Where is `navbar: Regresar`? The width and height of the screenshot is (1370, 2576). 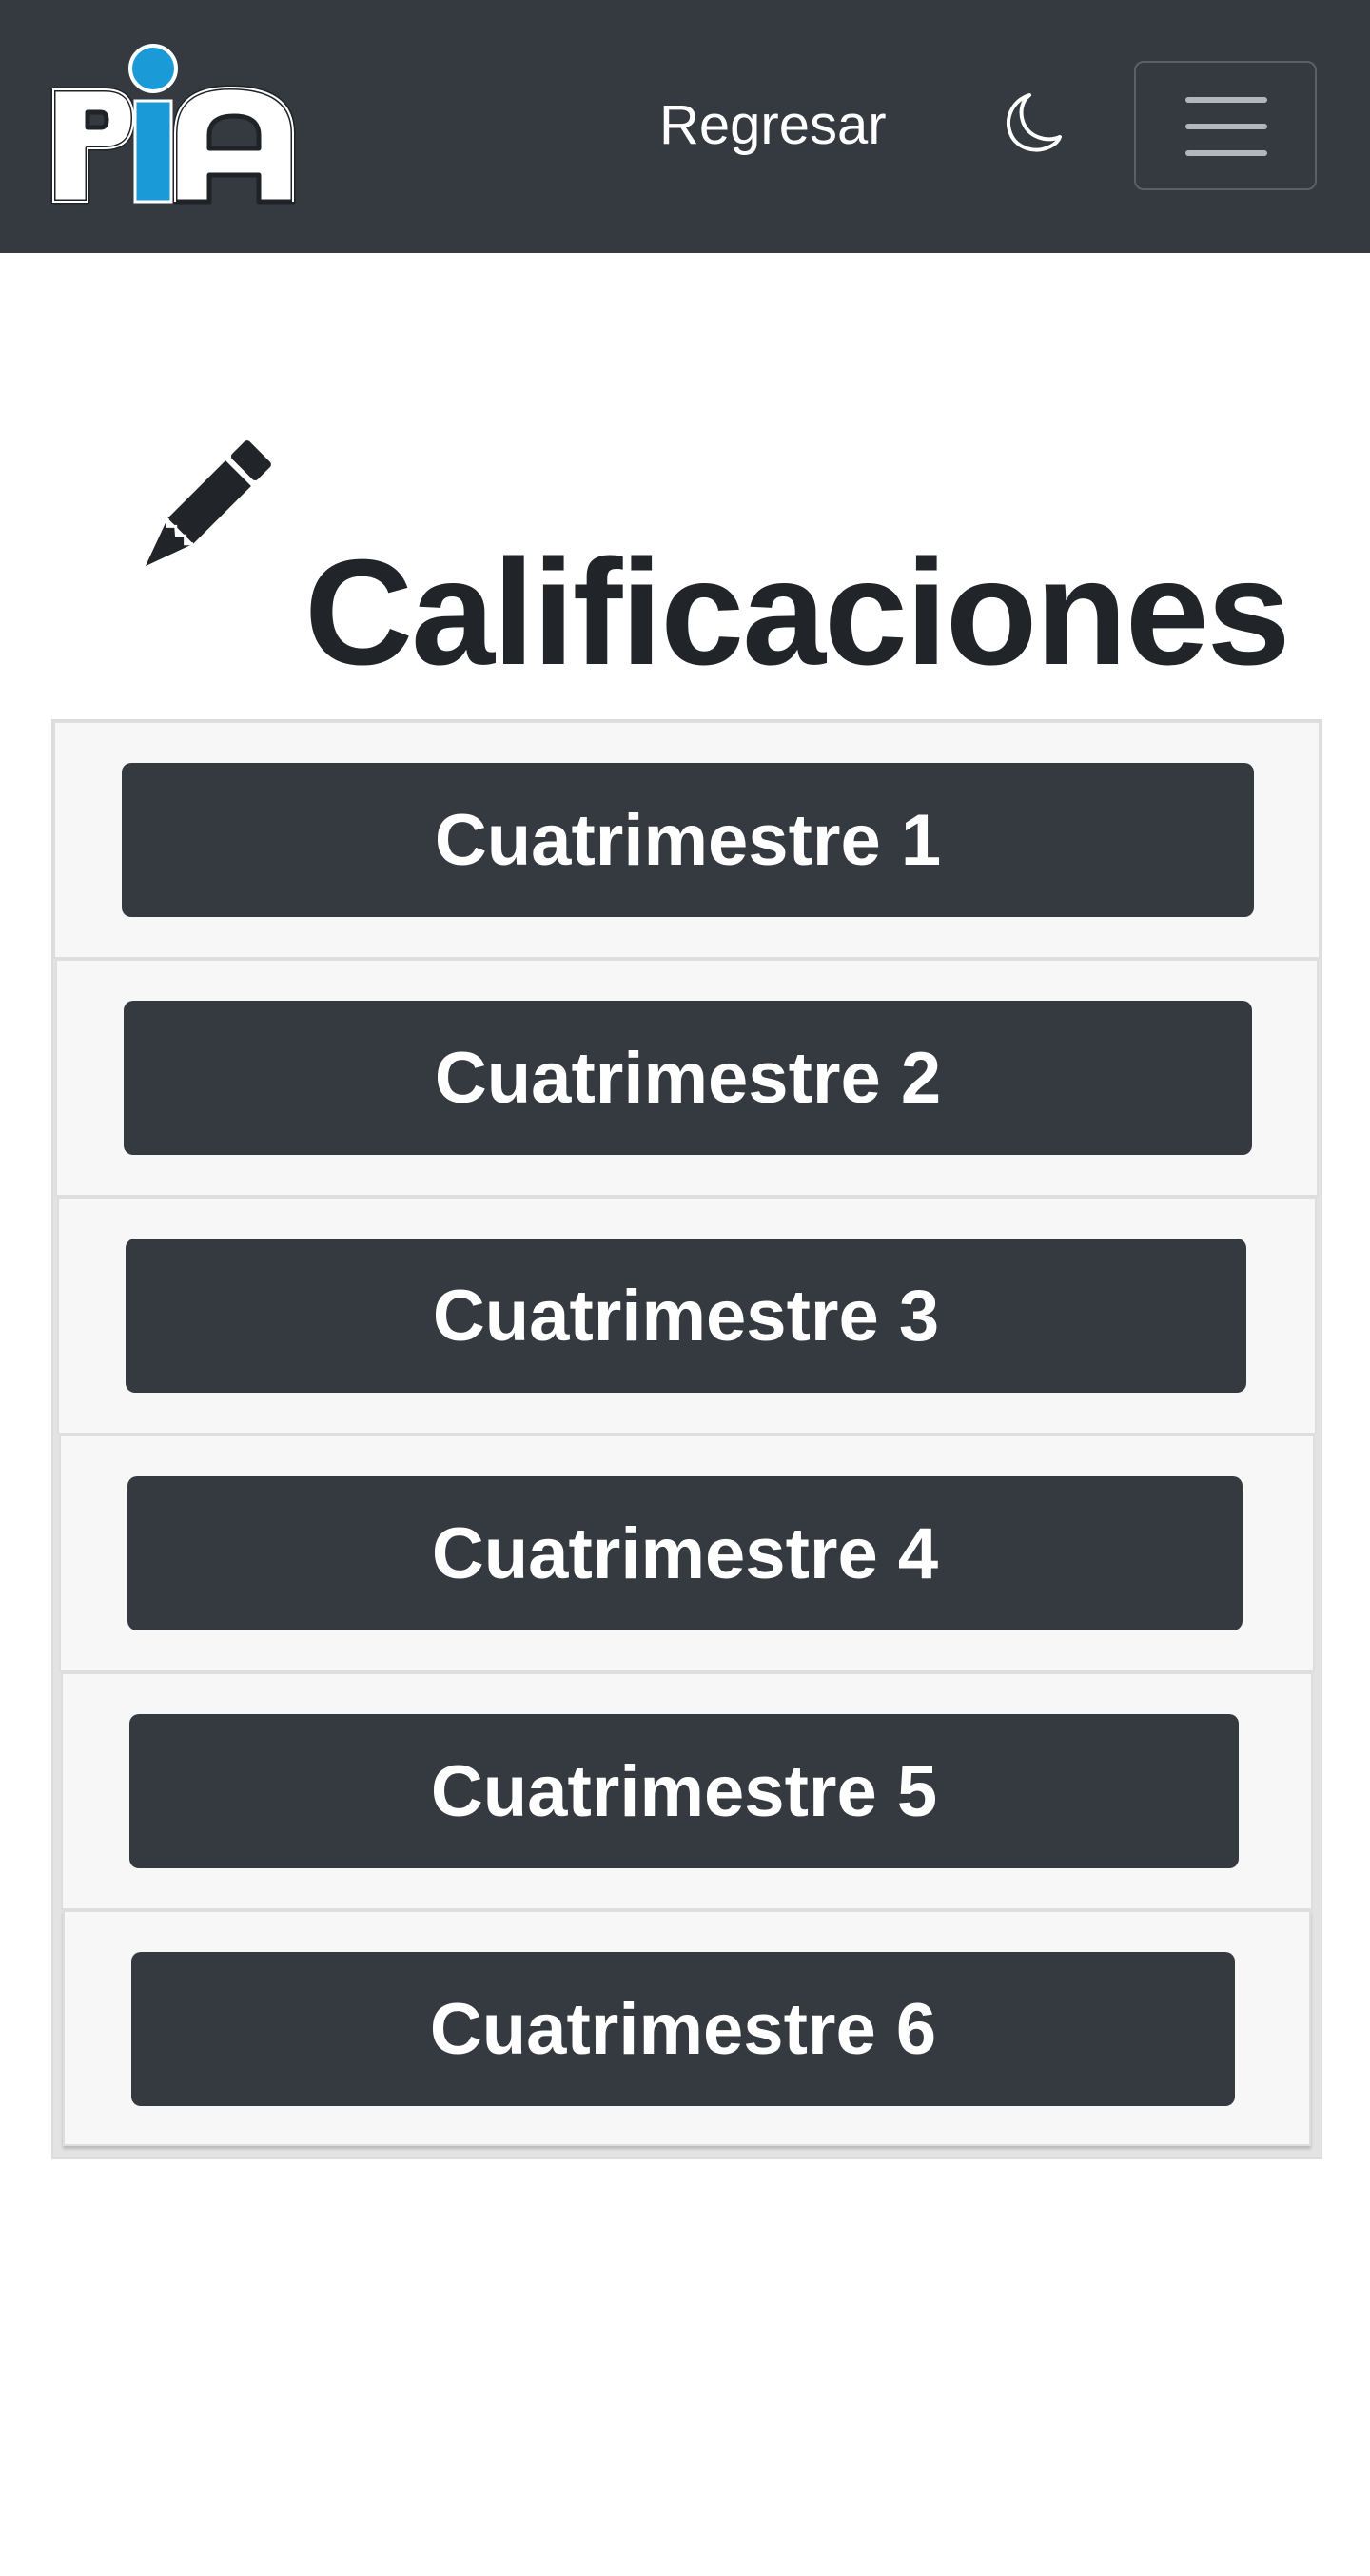 navbar: Regresar is located at coordinates (685, 127).